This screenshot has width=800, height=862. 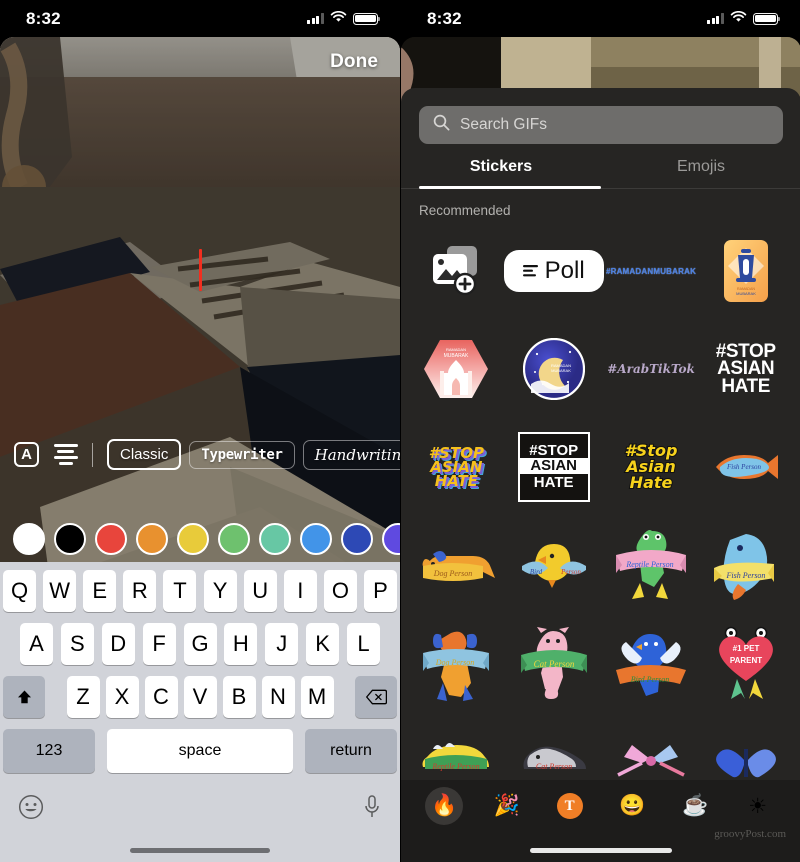 I want to click on text-style-toolbar: A Classic Typewriter Handwriting, so click(x=200, y=454).